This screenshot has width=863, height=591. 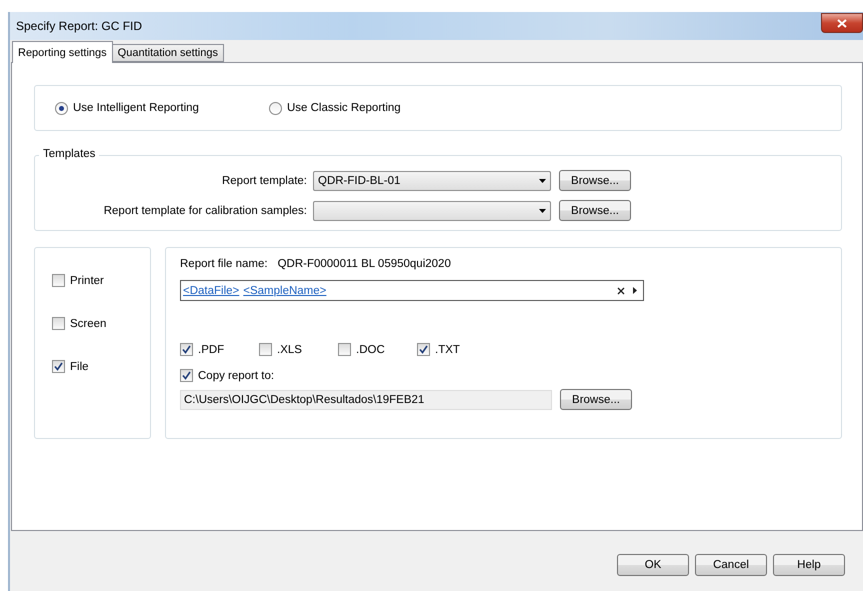 What do you see at coordinates (69, 154) in the screenshot?
I see `group-title: Templates` at bounding box center [69, 154].